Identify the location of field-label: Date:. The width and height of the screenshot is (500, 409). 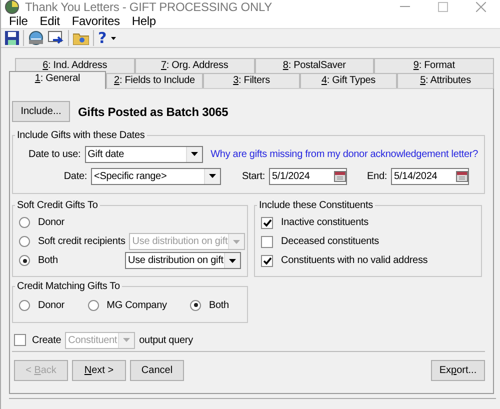
(74, 176).